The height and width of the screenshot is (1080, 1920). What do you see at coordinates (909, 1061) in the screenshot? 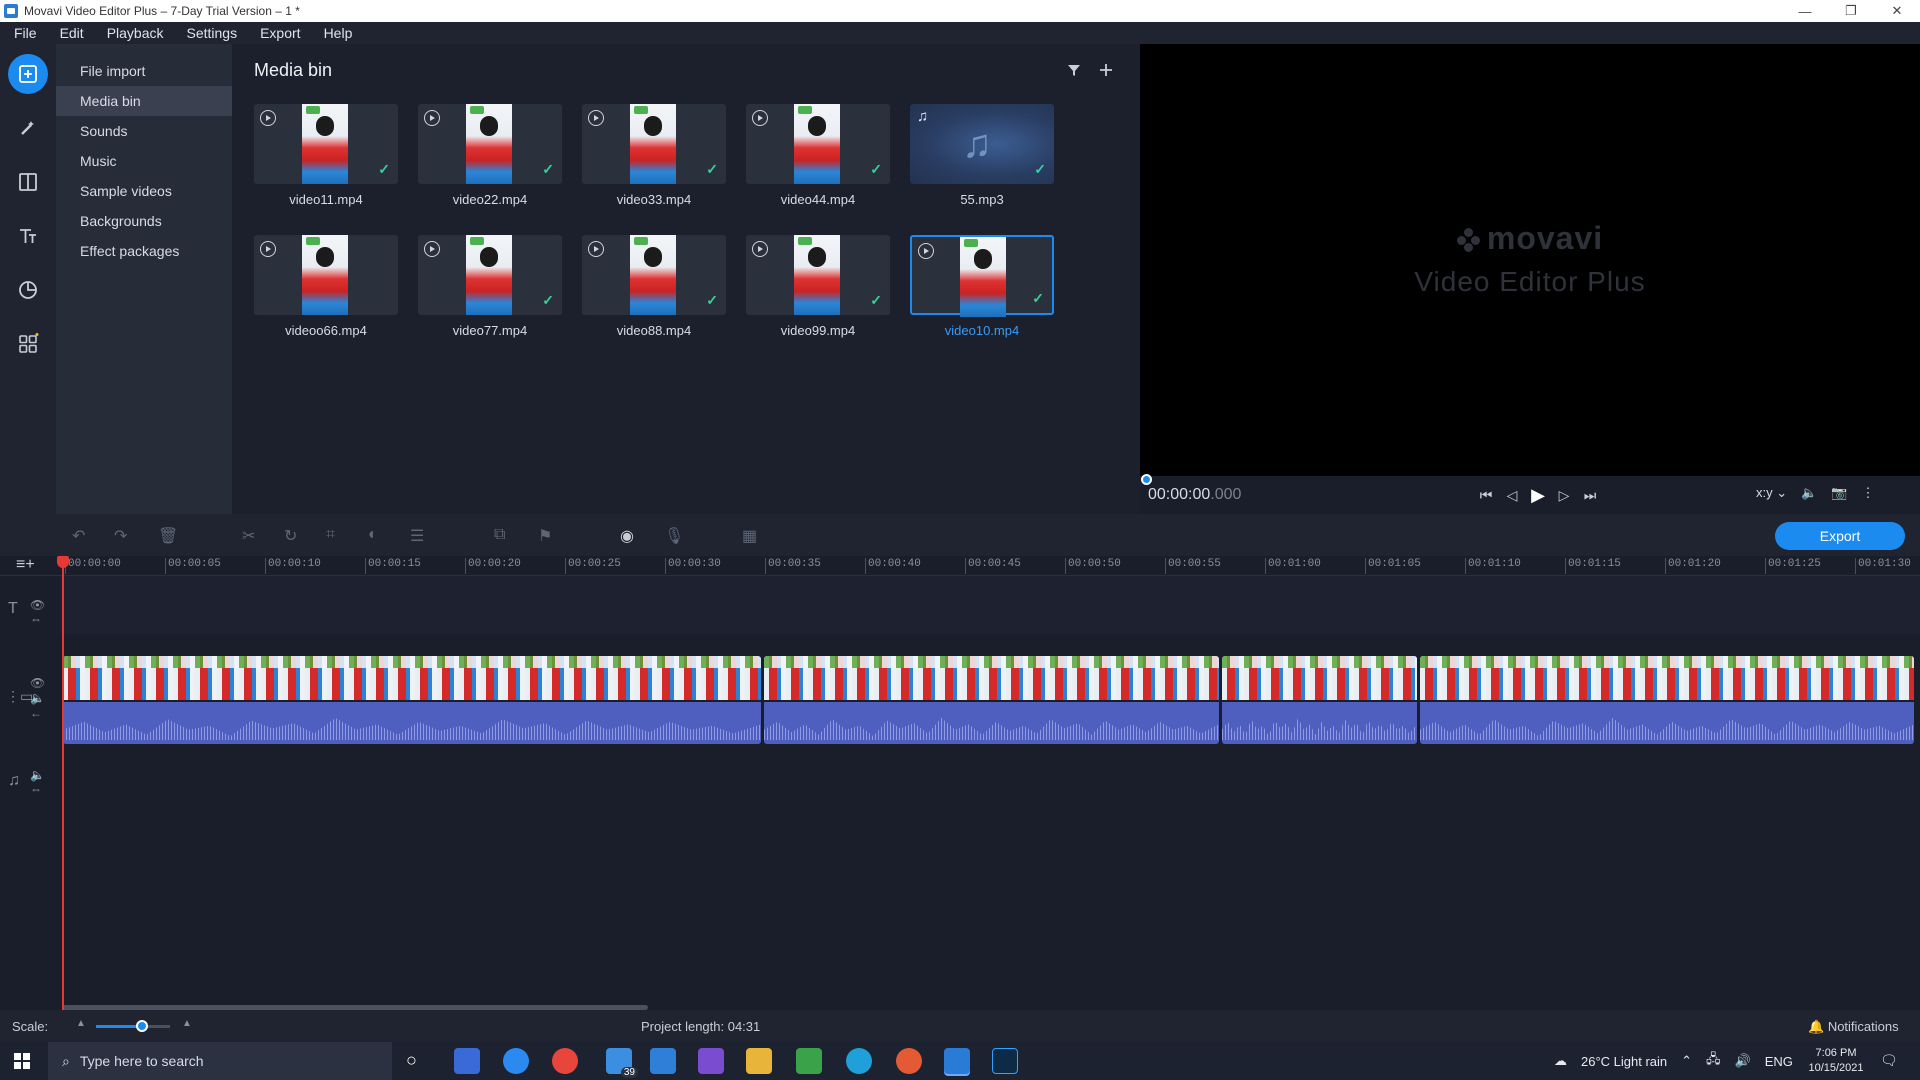
I see `chrome-profile-icon` at bounding box center [909, 1061].